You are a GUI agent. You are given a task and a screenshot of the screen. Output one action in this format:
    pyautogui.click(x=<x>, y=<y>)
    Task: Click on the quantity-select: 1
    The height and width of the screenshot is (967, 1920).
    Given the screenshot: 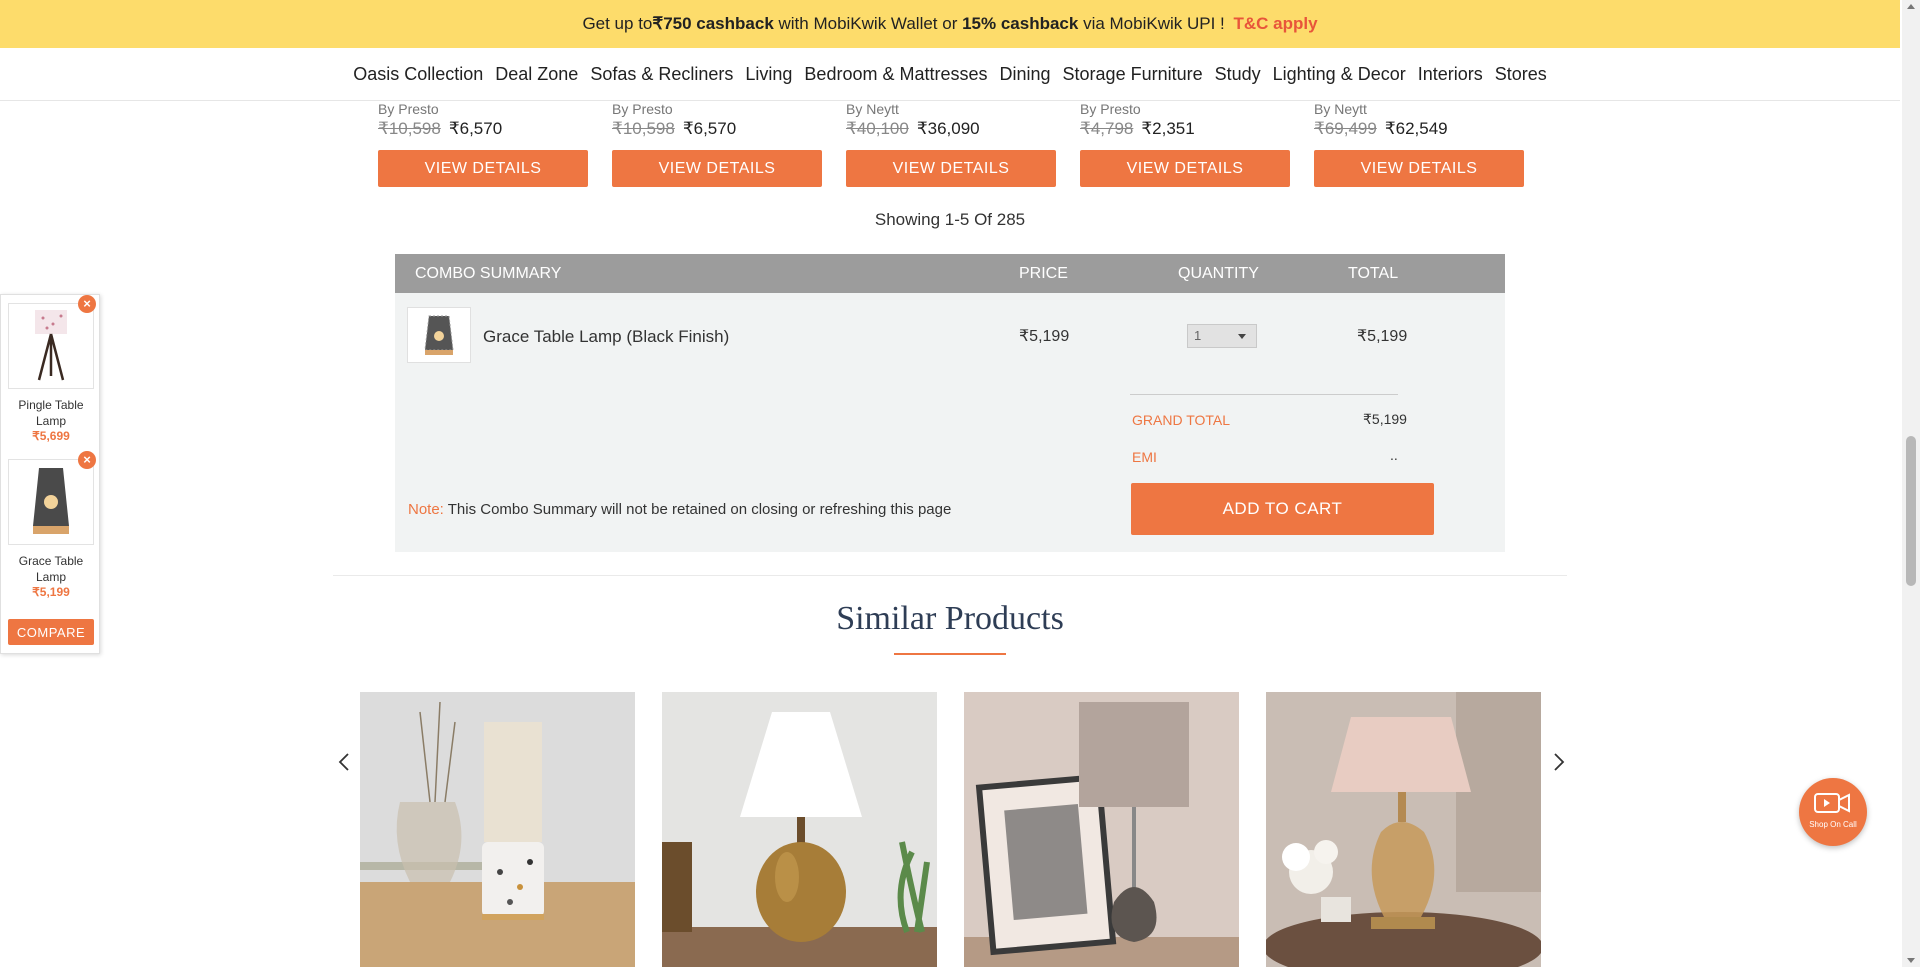 What is the action you would take?
    pyautogui.click(x=1222, y=336)
    